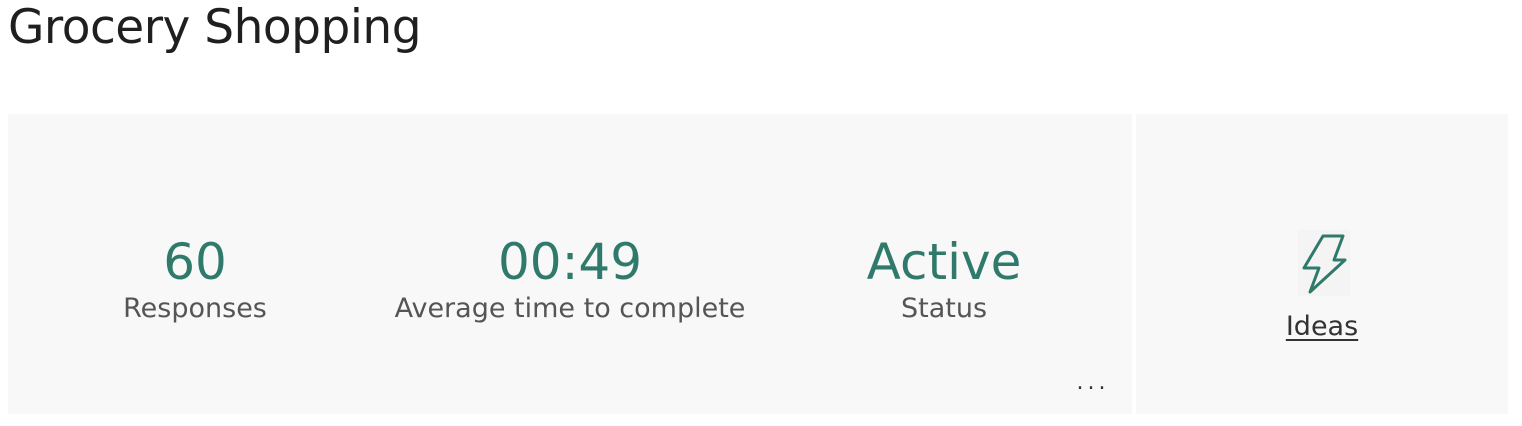 The width and height of the screenshot is (1522, 426). I want to click on status-metric: Active Status, so click(944, 279).